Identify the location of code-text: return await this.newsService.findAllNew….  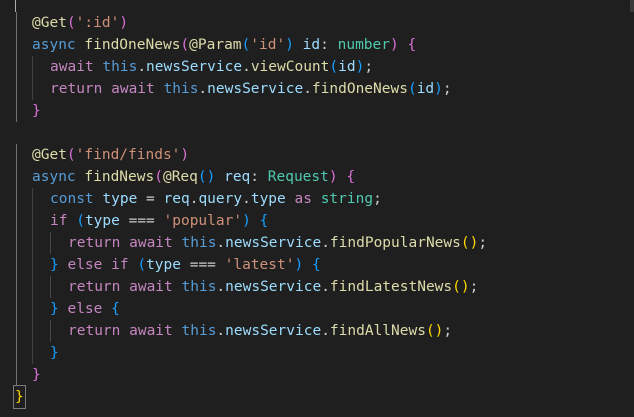
(260, 331).